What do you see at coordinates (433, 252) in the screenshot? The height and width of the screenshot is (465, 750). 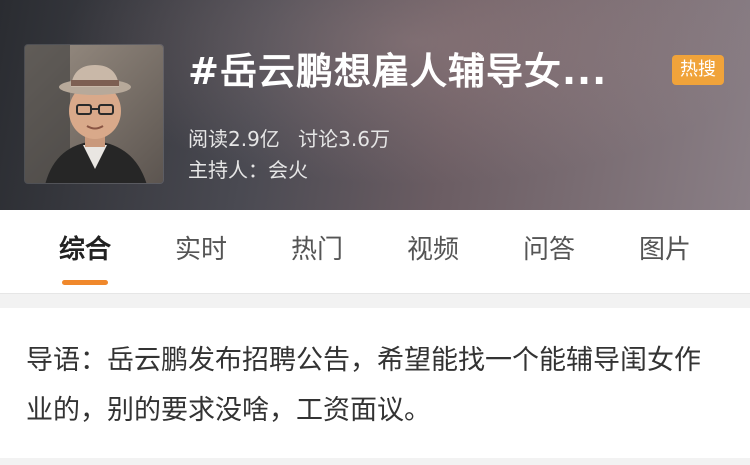 I see `tab-video: 视频` at bounding box center [433, 252].